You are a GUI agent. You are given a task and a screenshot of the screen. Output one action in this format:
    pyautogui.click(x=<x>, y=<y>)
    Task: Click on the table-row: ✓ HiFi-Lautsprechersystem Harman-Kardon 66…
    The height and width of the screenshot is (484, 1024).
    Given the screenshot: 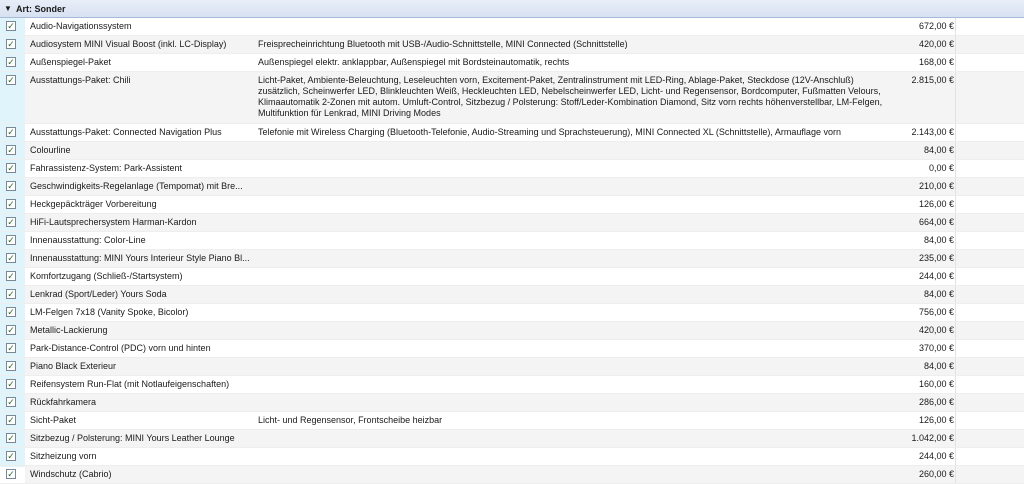 What is the action you would take?
    pyautogui.click(x=512, y=223)
    